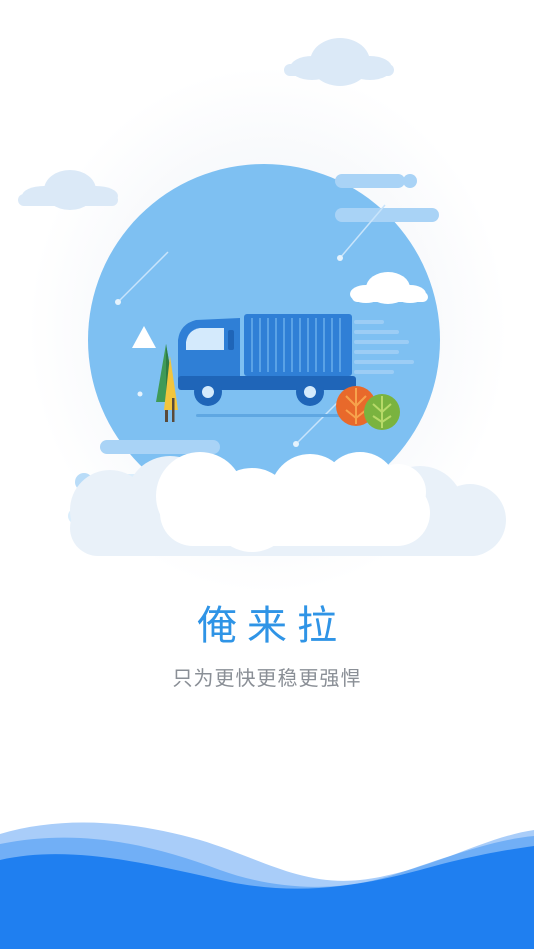 The height and width of the screenshot is (949, 534). I want to click on app-slogan: 只为更快更稳更强悍, so click(267, 678).